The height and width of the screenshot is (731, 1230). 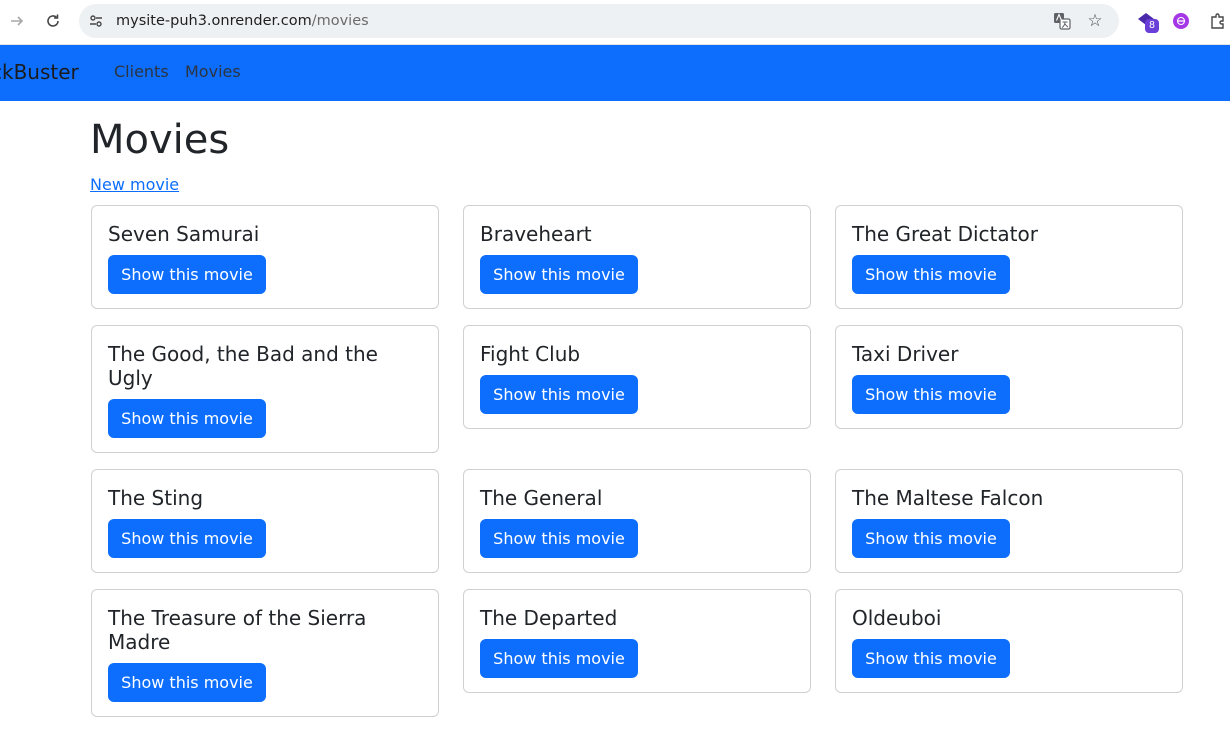 What do you see at coordinates (340, 21) in the screenshot?
I see `url-path: /movies` at bounding box center [340, 21].